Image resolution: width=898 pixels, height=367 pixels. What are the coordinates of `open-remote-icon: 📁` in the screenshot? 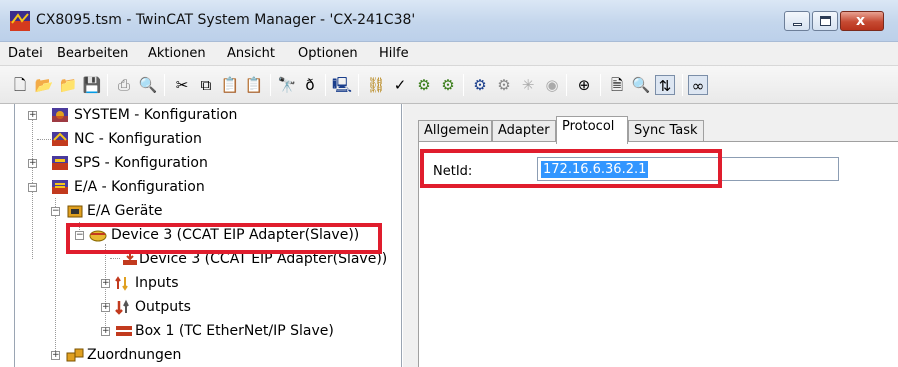 It's located at (68, 85).